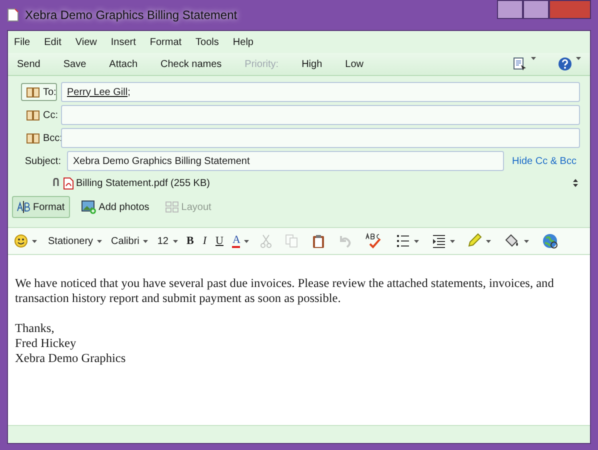 This screenshot has width=598, height=450. What do you see at coordinates (41, 207) in the screenshot?
I see `view-button: Format` at bounding box center [41, 207].